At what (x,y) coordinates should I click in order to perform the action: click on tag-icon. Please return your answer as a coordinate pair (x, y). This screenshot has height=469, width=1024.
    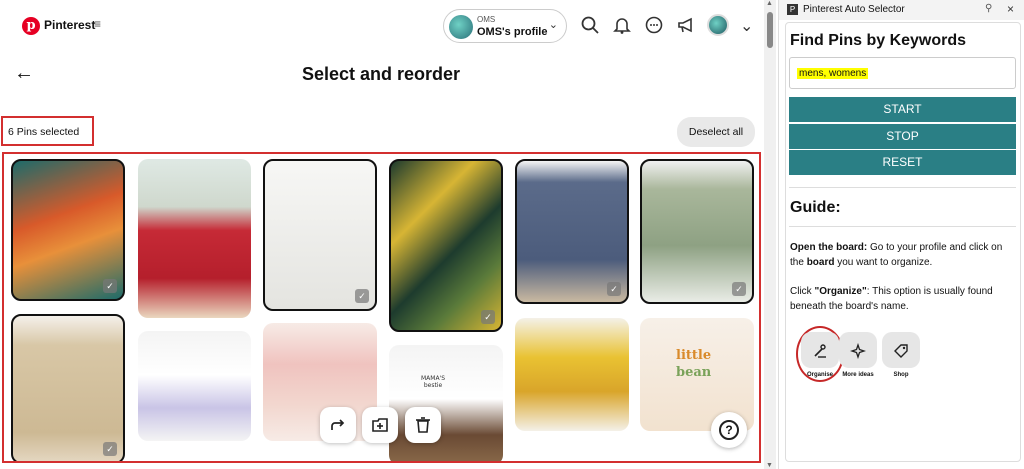
    Looking at the image, I should click on (901, 351).